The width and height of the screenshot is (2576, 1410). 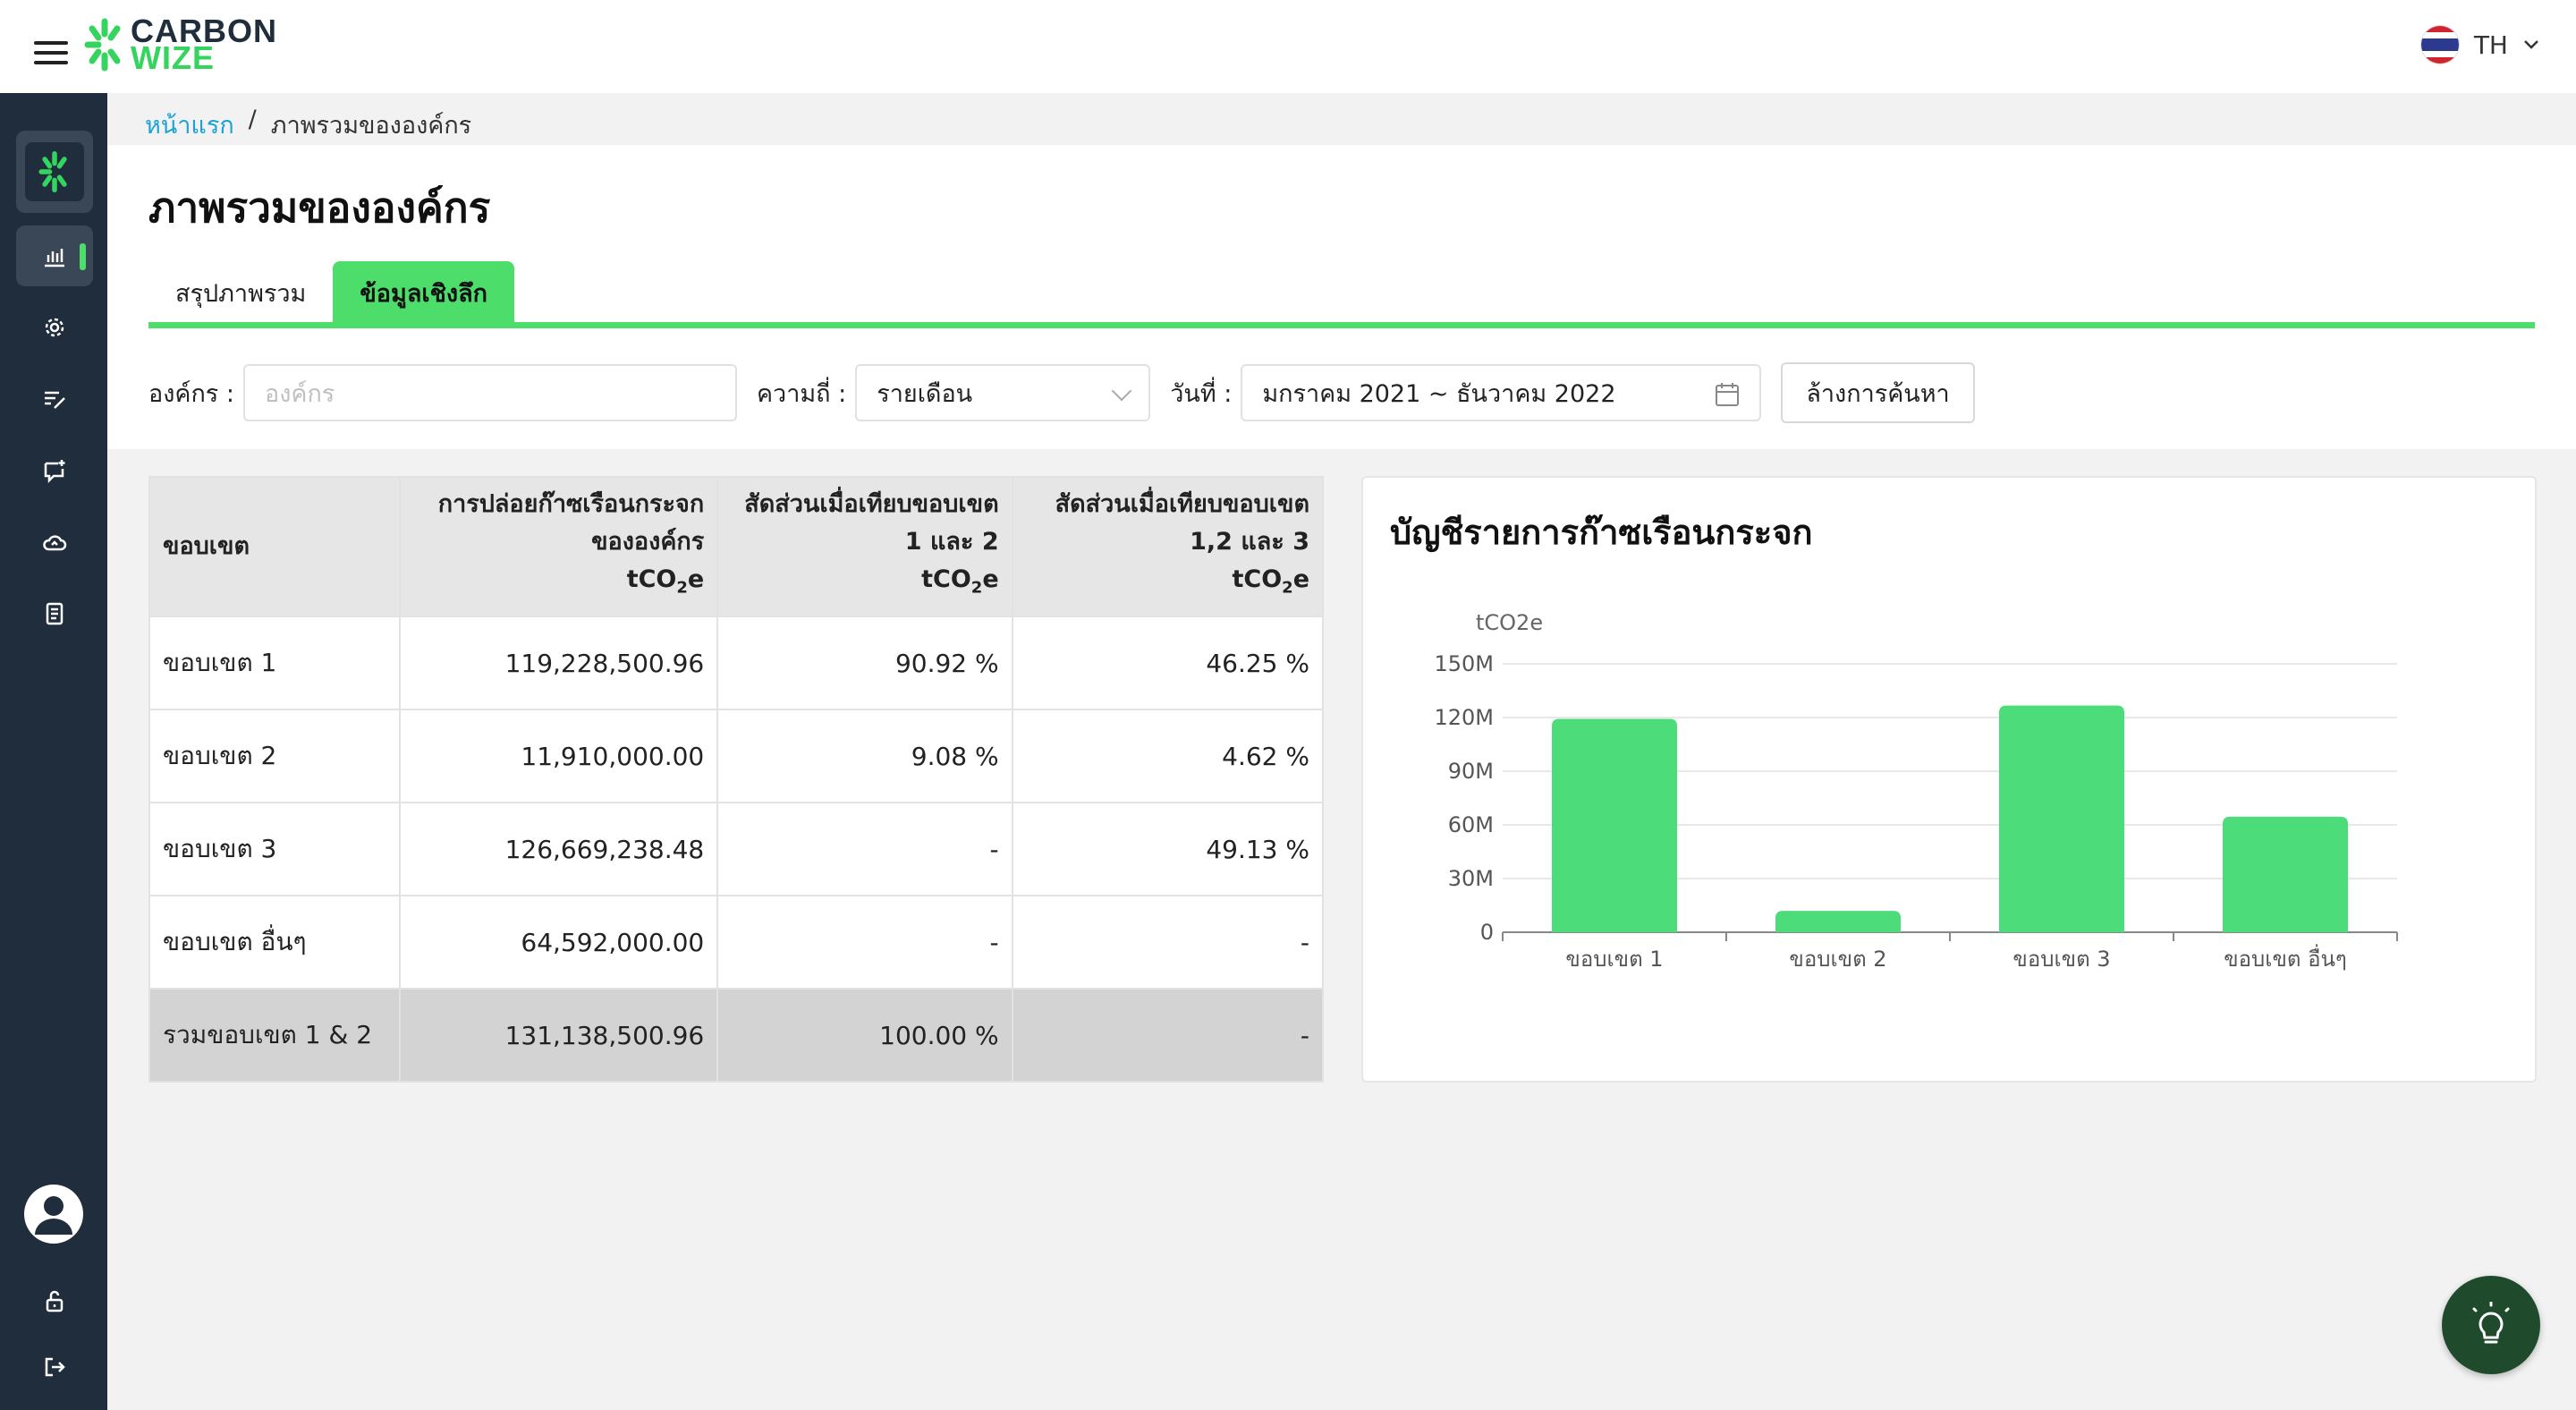 What do you see at coordinates (300, 394) in the screenshot?
I see `org-filter-placeholder: องค์กร` at bounding box center [300, 394].